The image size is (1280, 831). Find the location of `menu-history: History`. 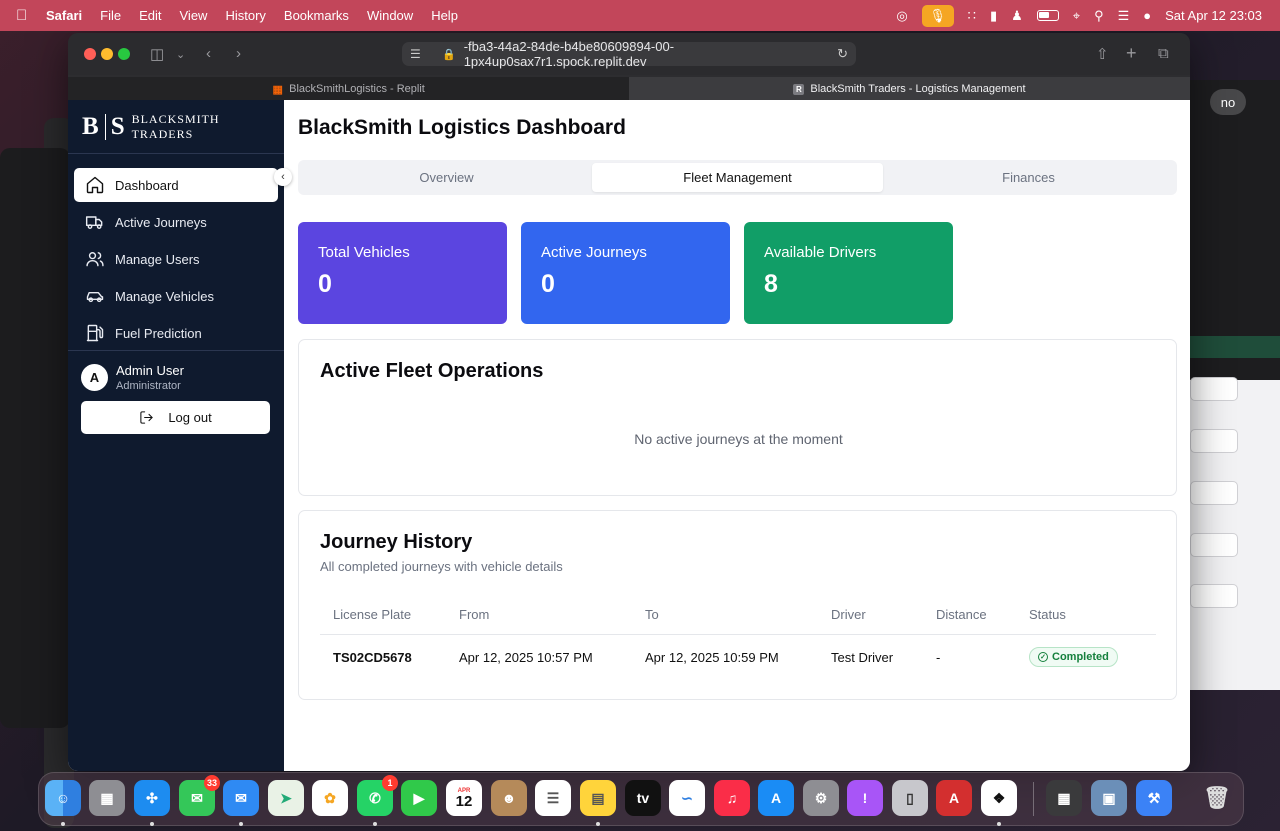

menu-history: History is located at coordinates (245, 15).